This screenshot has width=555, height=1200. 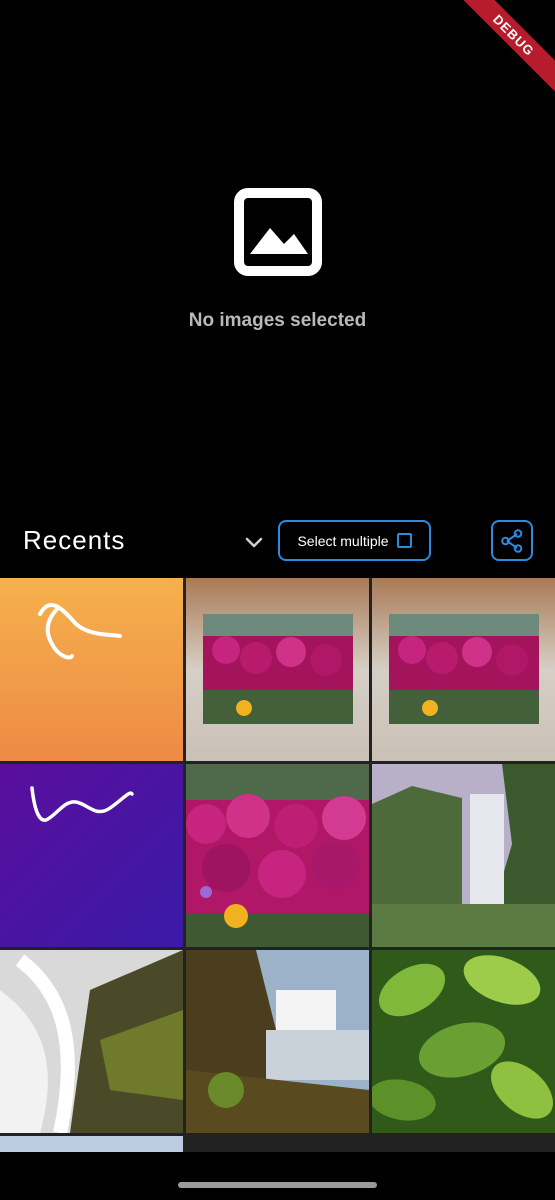 What do you see at coordinates (277, 1041) in the screenshot?
I see `photo-thumbnail-waterfall-canyon` at bounding box center [277, 1041].